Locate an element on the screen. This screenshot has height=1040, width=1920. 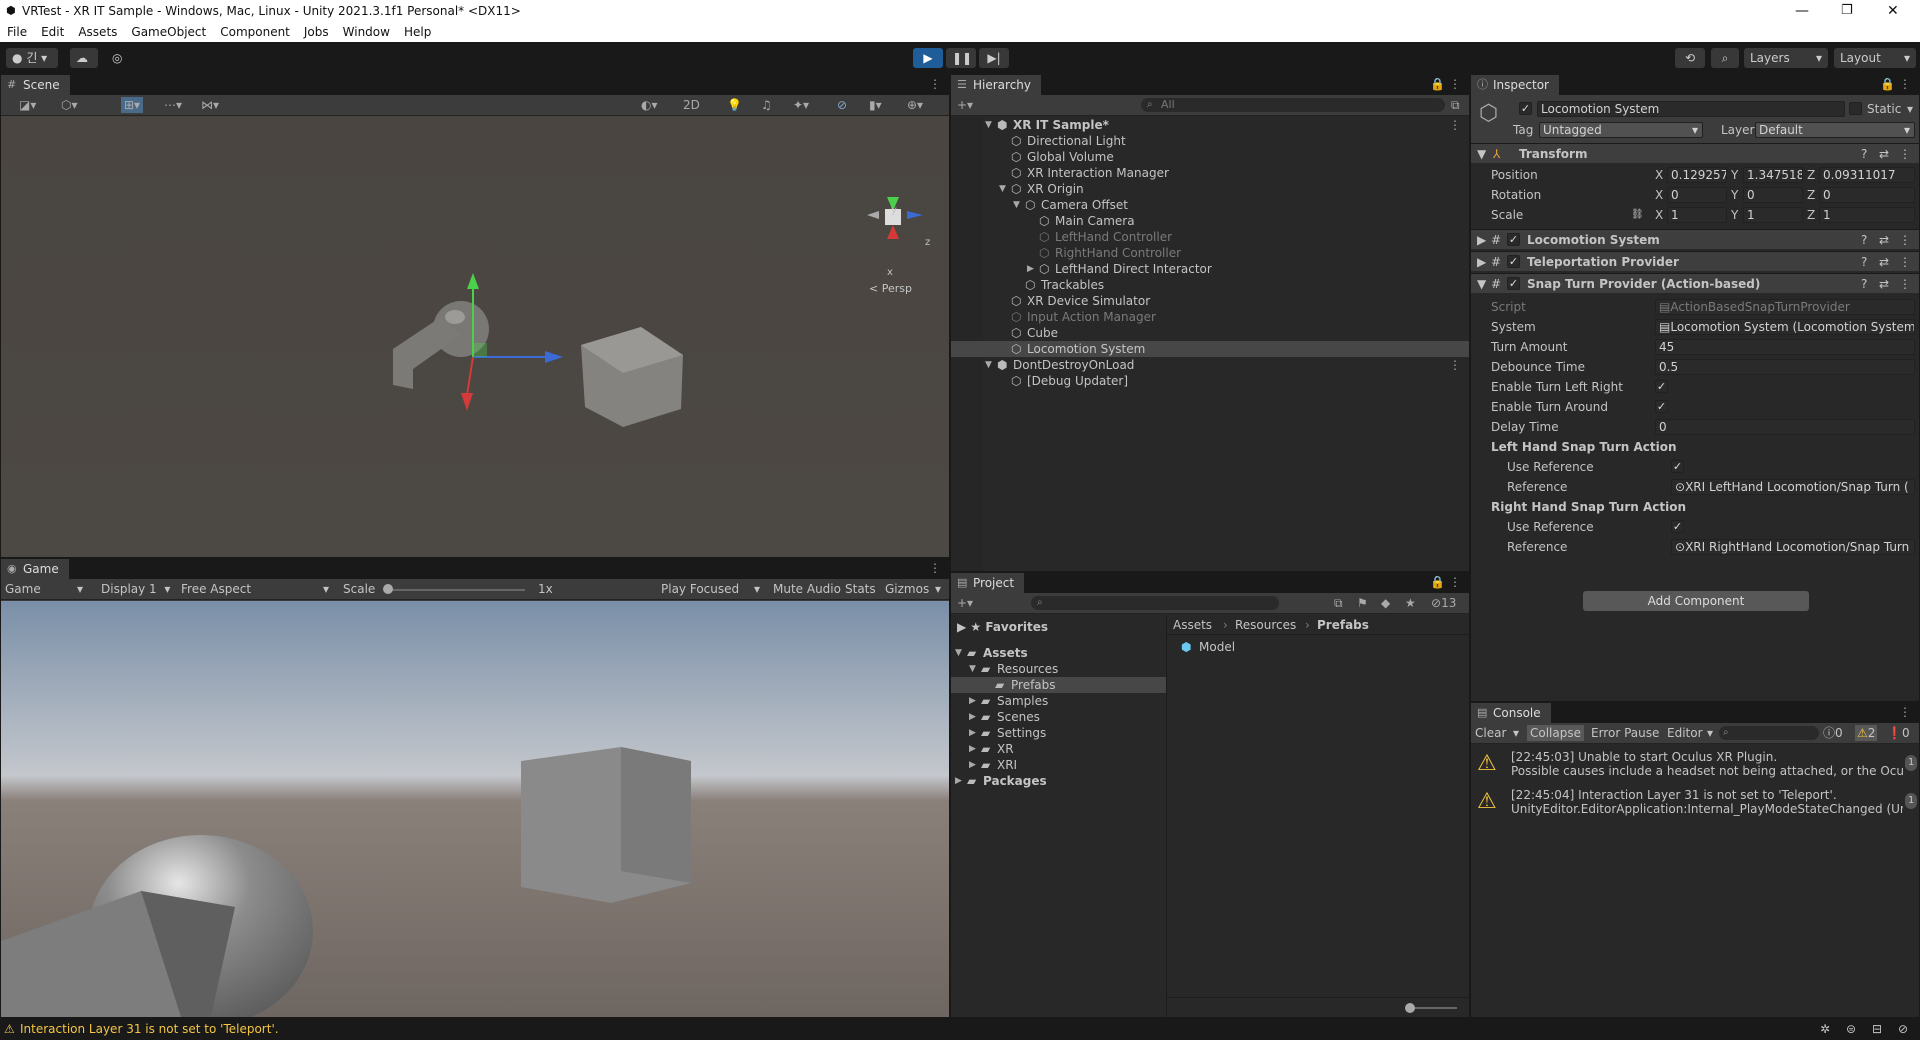
filter-type-icon: ⧉ is located at coordinates (1338, 603).